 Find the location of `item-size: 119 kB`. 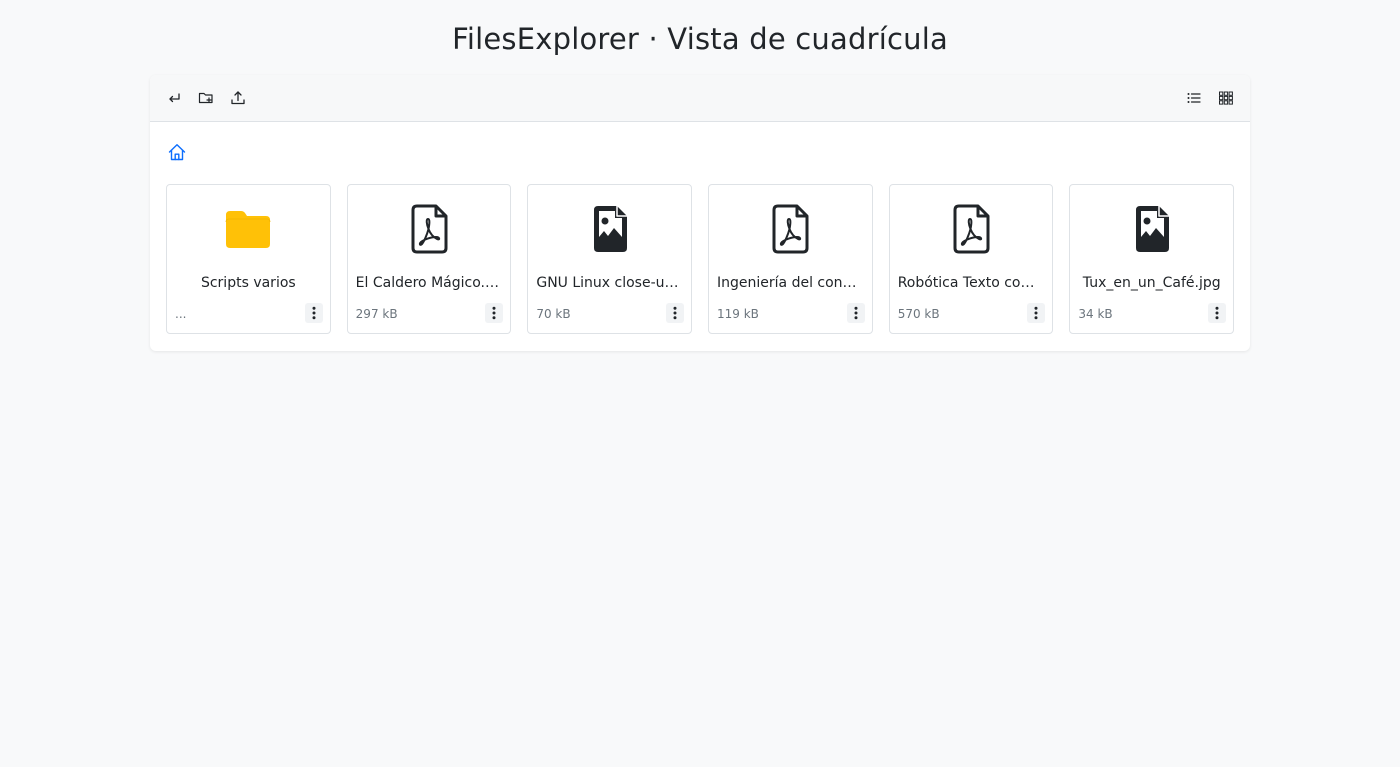

item-size: 119 kB is located at coordinates (738, 314).